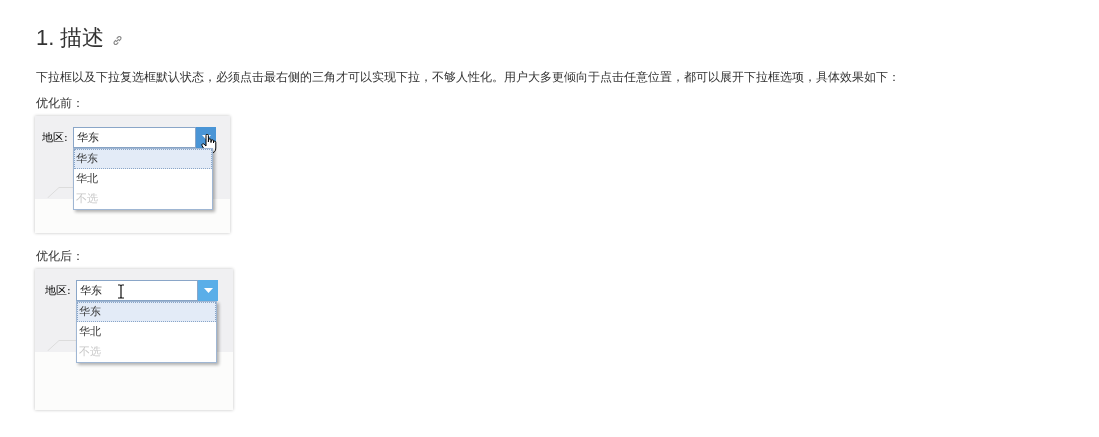 Image resolution: width=1099 pixels, height=437 pixels. Describe the element at coordinates (468, 77) in the screenshot. I see `description-text: 下拉框以及下拉复选框默认状态，必须点击最右侧的三角才可以实现下拉，不够人性化。用户大多更倾向于点击任意位置，都可以展开下拉框选项，具体效果如下：` at that location.